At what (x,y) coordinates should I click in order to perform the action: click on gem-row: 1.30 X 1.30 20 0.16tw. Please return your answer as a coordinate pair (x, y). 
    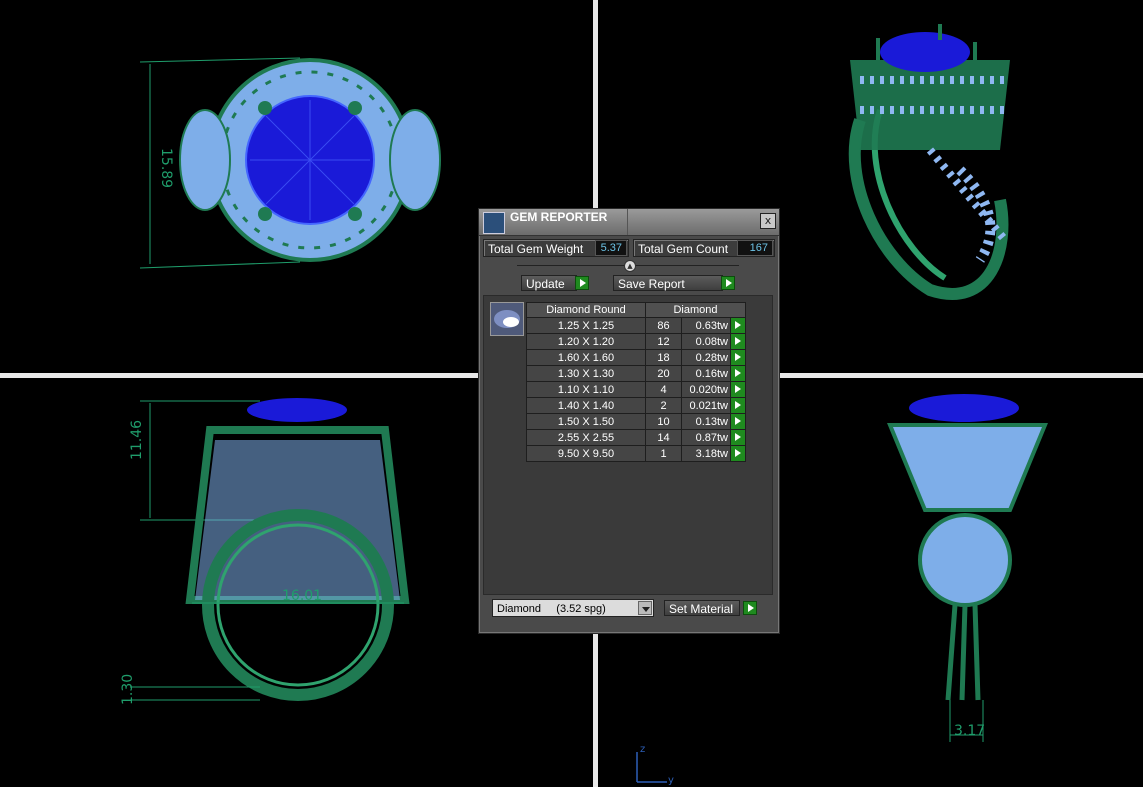
    Looking at the image, I should click on (636, 373).